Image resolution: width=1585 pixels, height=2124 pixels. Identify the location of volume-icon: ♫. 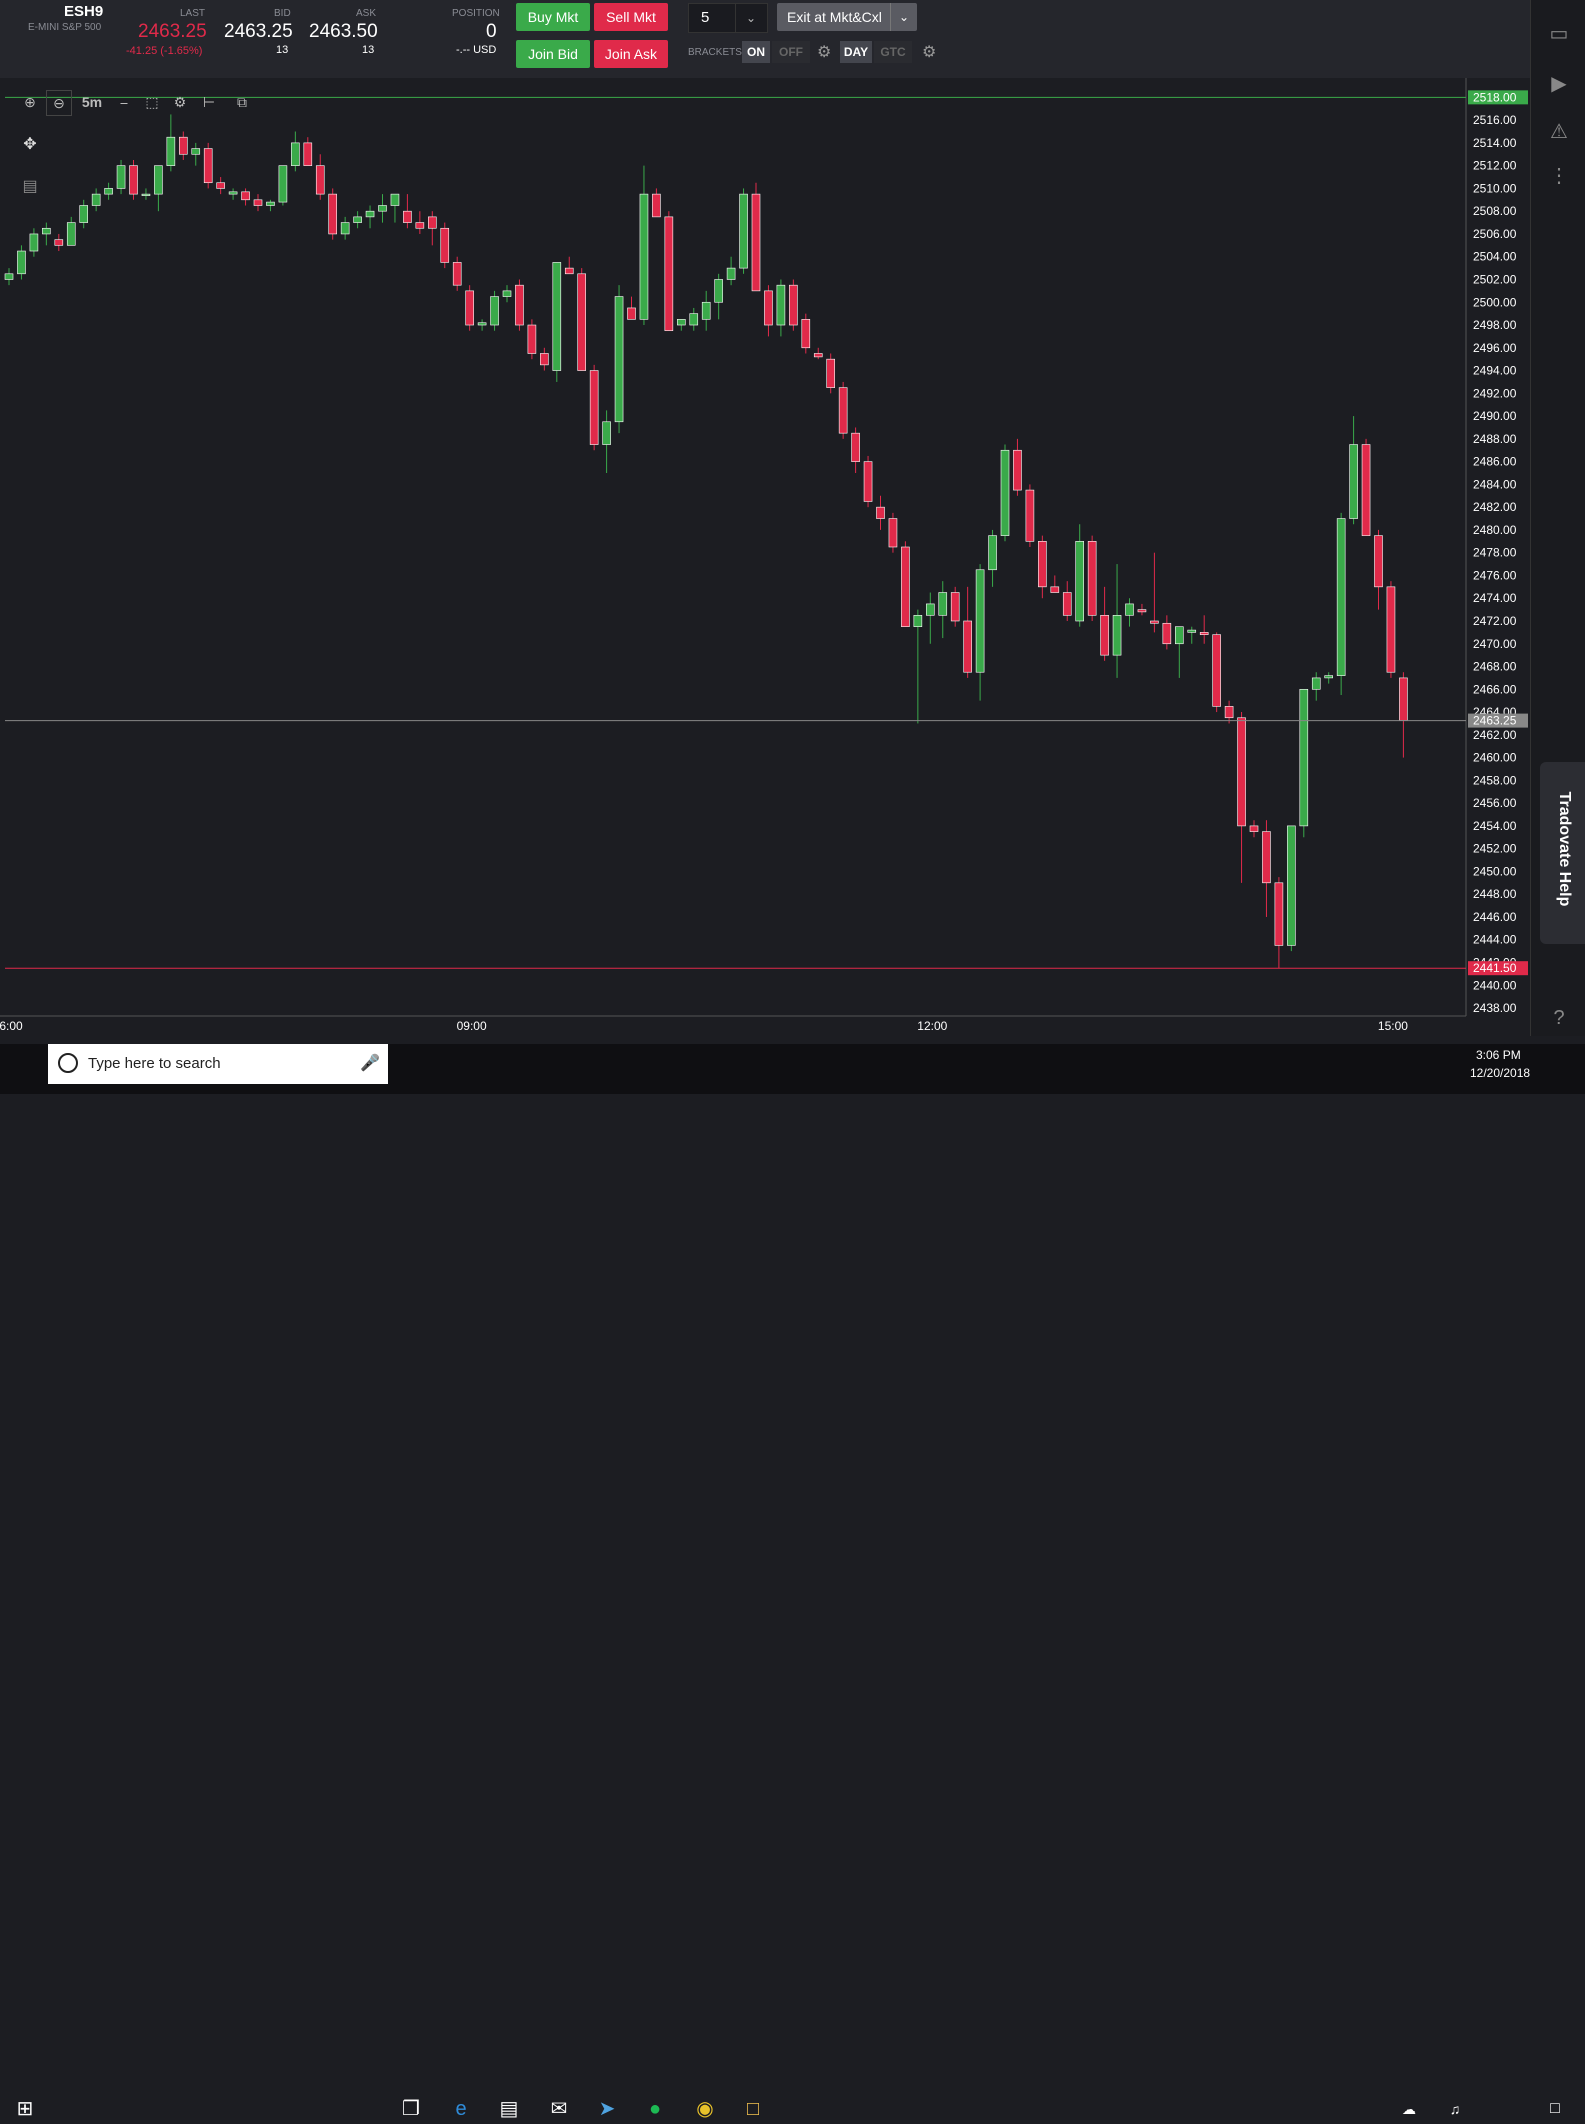
(1455, 2109).